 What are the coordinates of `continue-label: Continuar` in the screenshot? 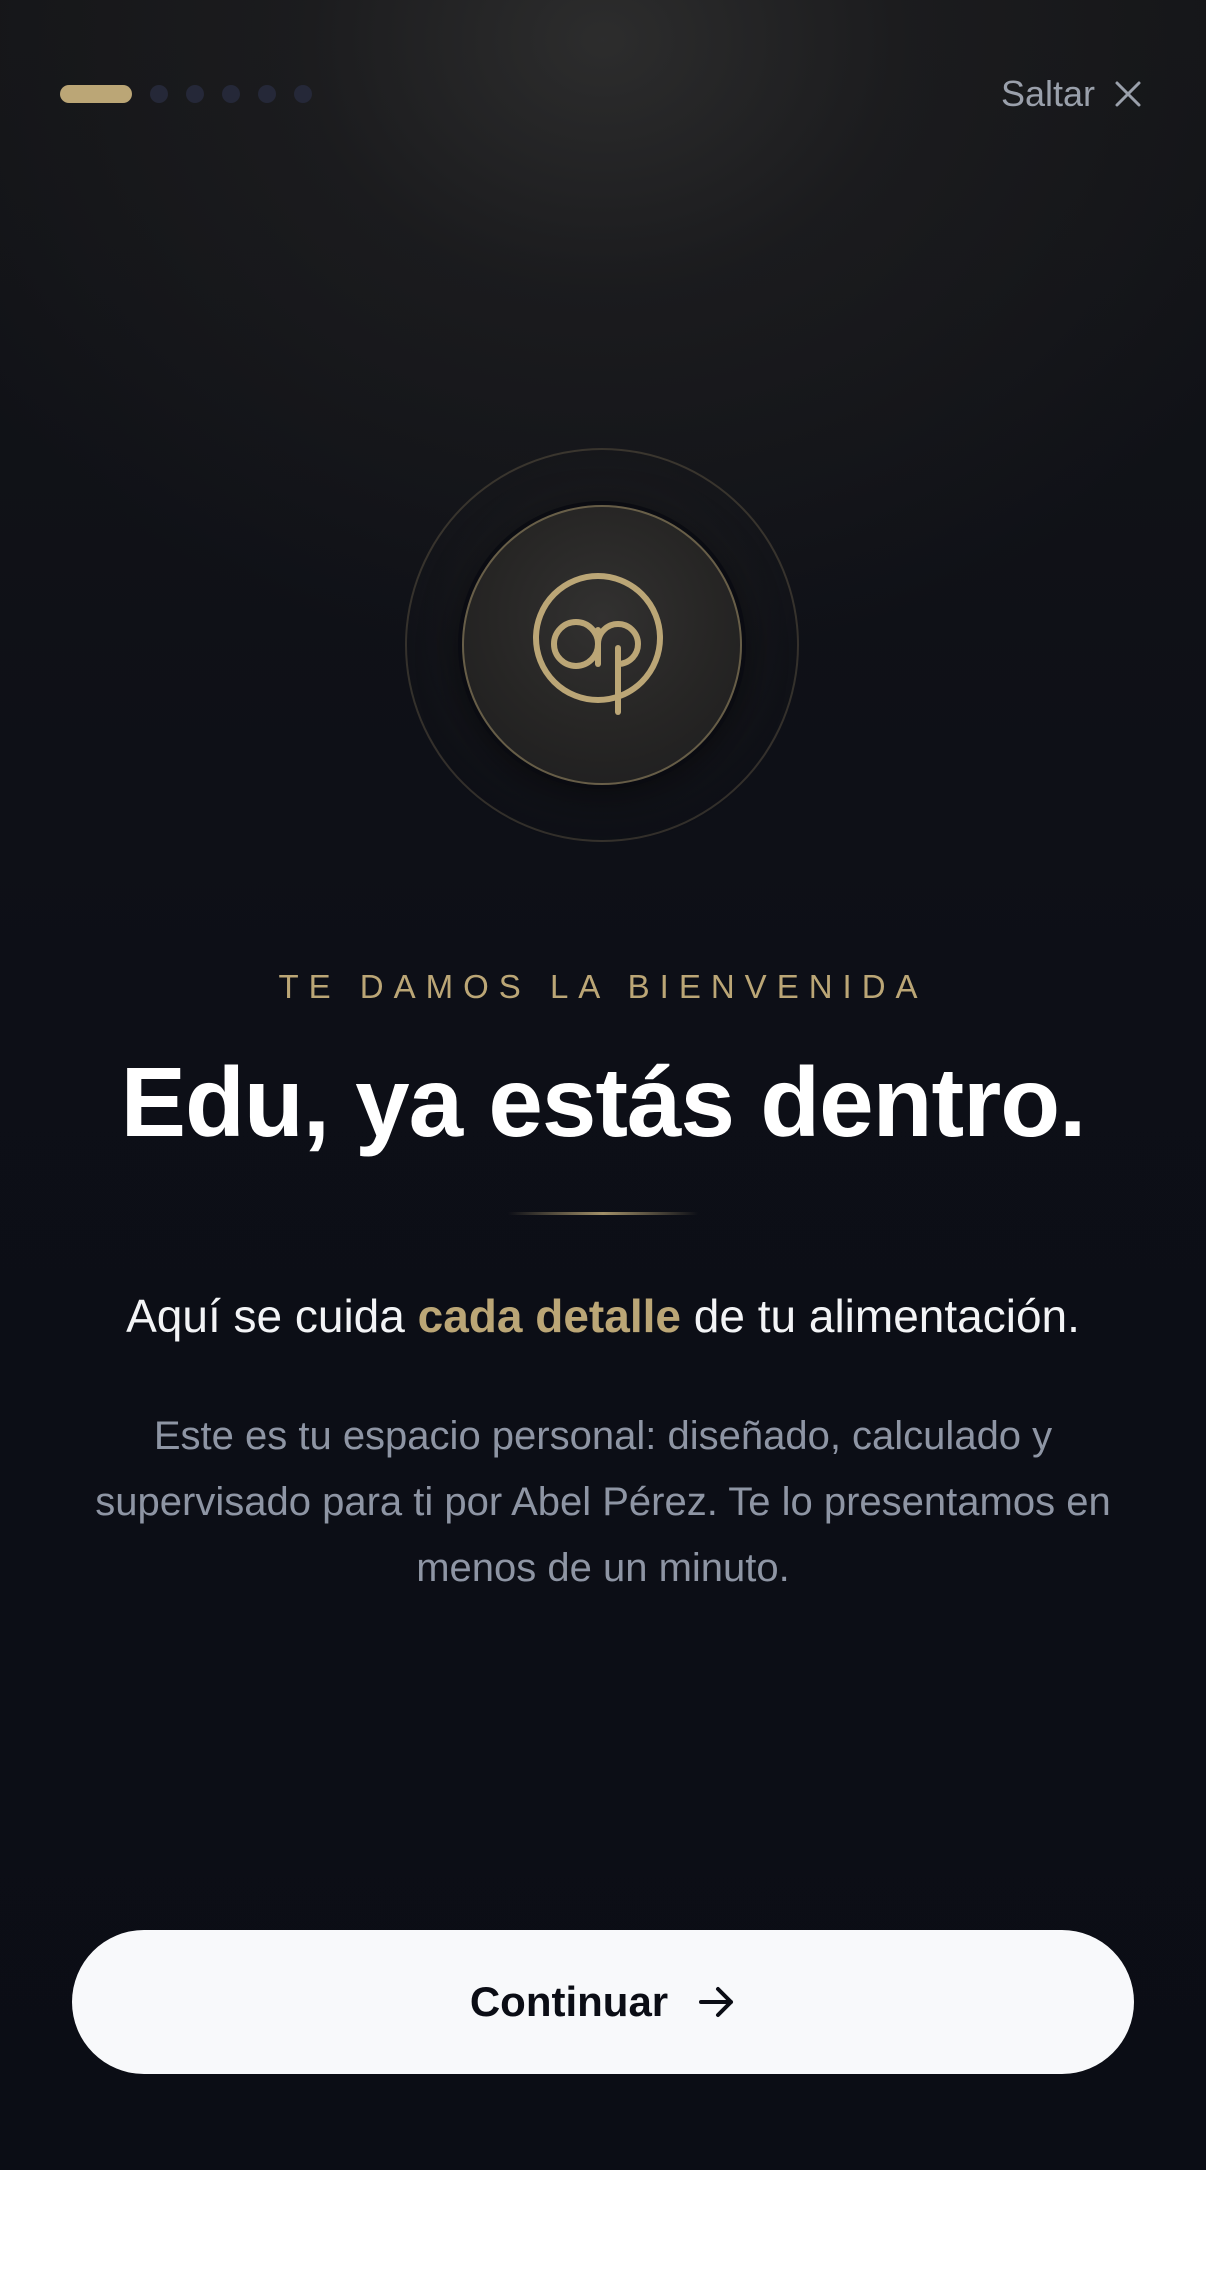 It's located at (569, 2001).